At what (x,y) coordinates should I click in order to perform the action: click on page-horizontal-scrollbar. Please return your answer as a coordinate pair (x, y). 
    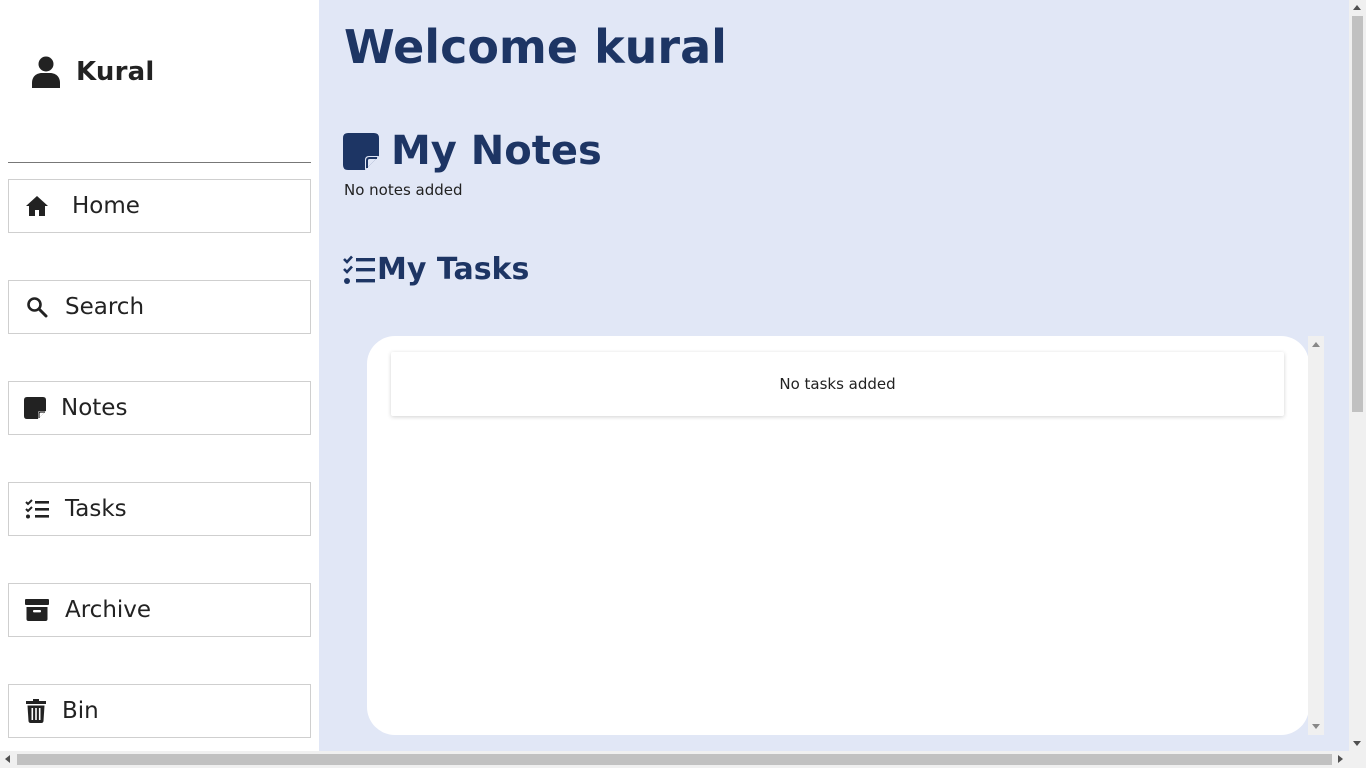
    Looking at the image, I should click on (683, 759).